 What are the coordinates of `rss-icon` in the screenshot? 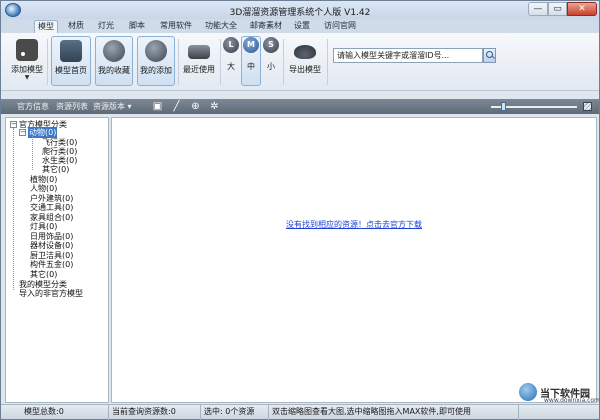 It's located at (27, 50).